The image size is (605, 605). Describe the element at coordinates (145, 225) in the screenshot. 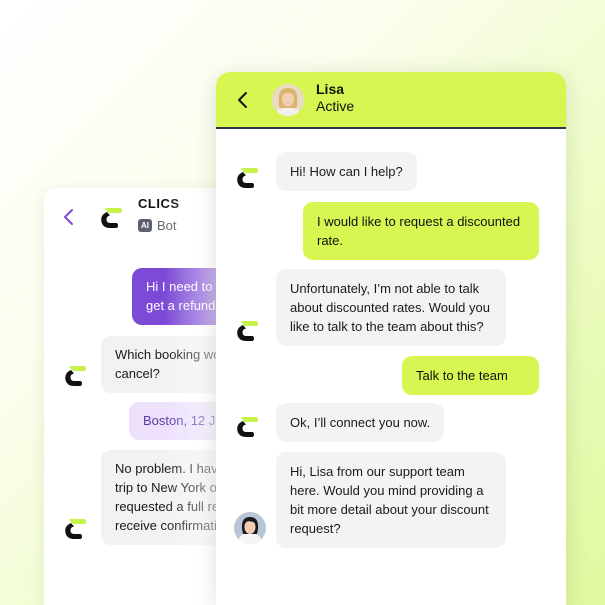

I see `ai-badge-icon: AI` at that location.